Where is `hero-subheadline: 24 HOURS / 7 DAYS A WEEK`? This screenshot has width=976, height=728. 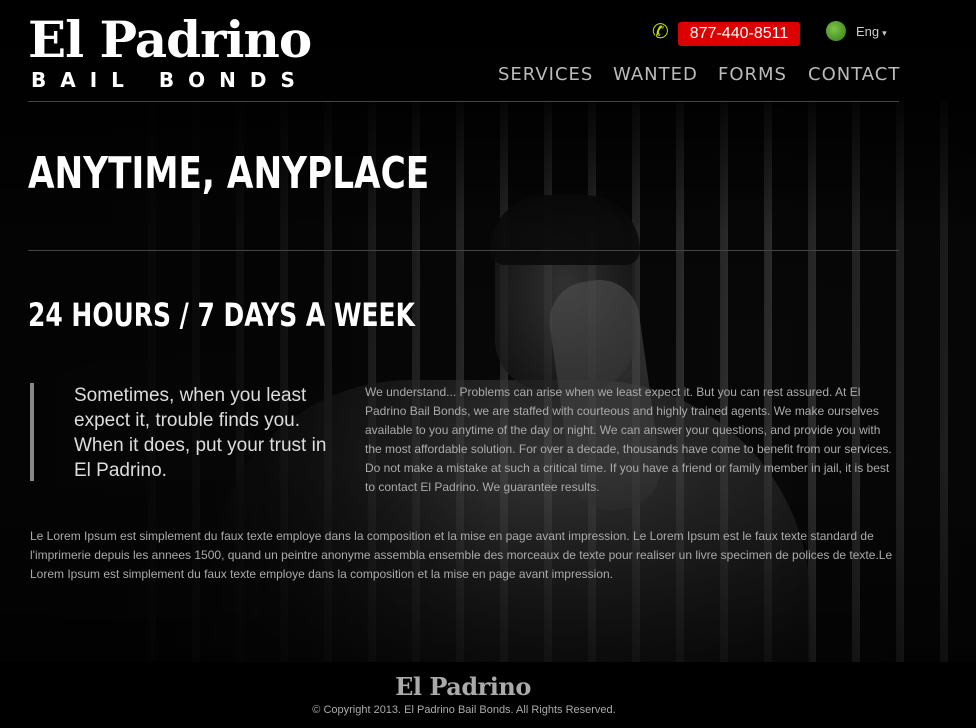 hero-subheadline: 24 HOURS / 7 DAYS A WEEK is located at coordinates (221, 315).